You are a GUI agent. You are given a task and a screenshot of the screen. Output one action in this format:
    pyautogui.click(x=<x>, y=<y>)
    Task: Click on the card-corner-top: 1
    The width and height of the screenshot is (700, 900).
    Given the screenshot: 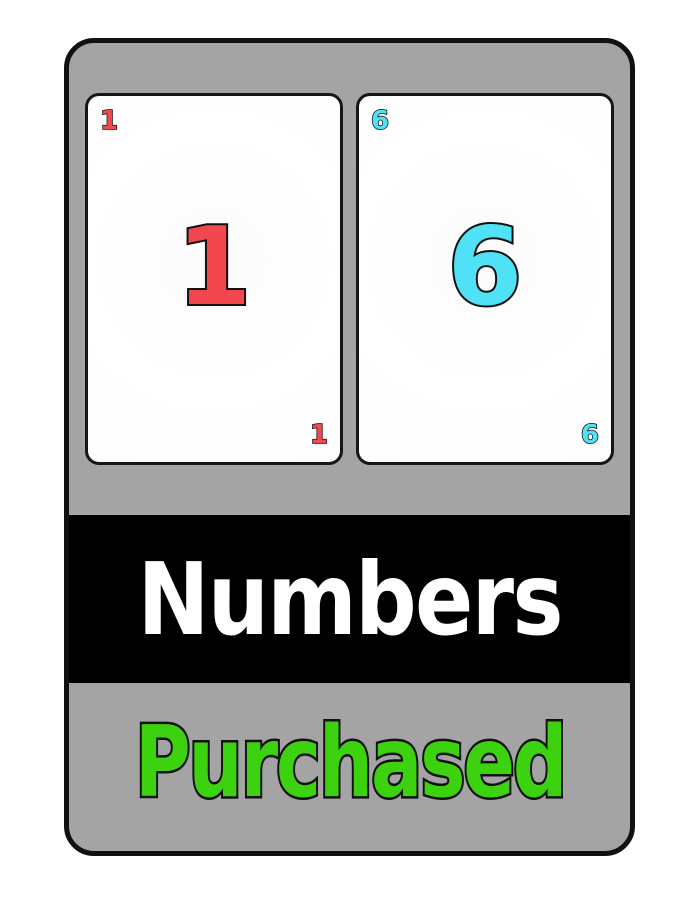 What is the action you would take?
    pyautogui.click(x=109, y=121)
    